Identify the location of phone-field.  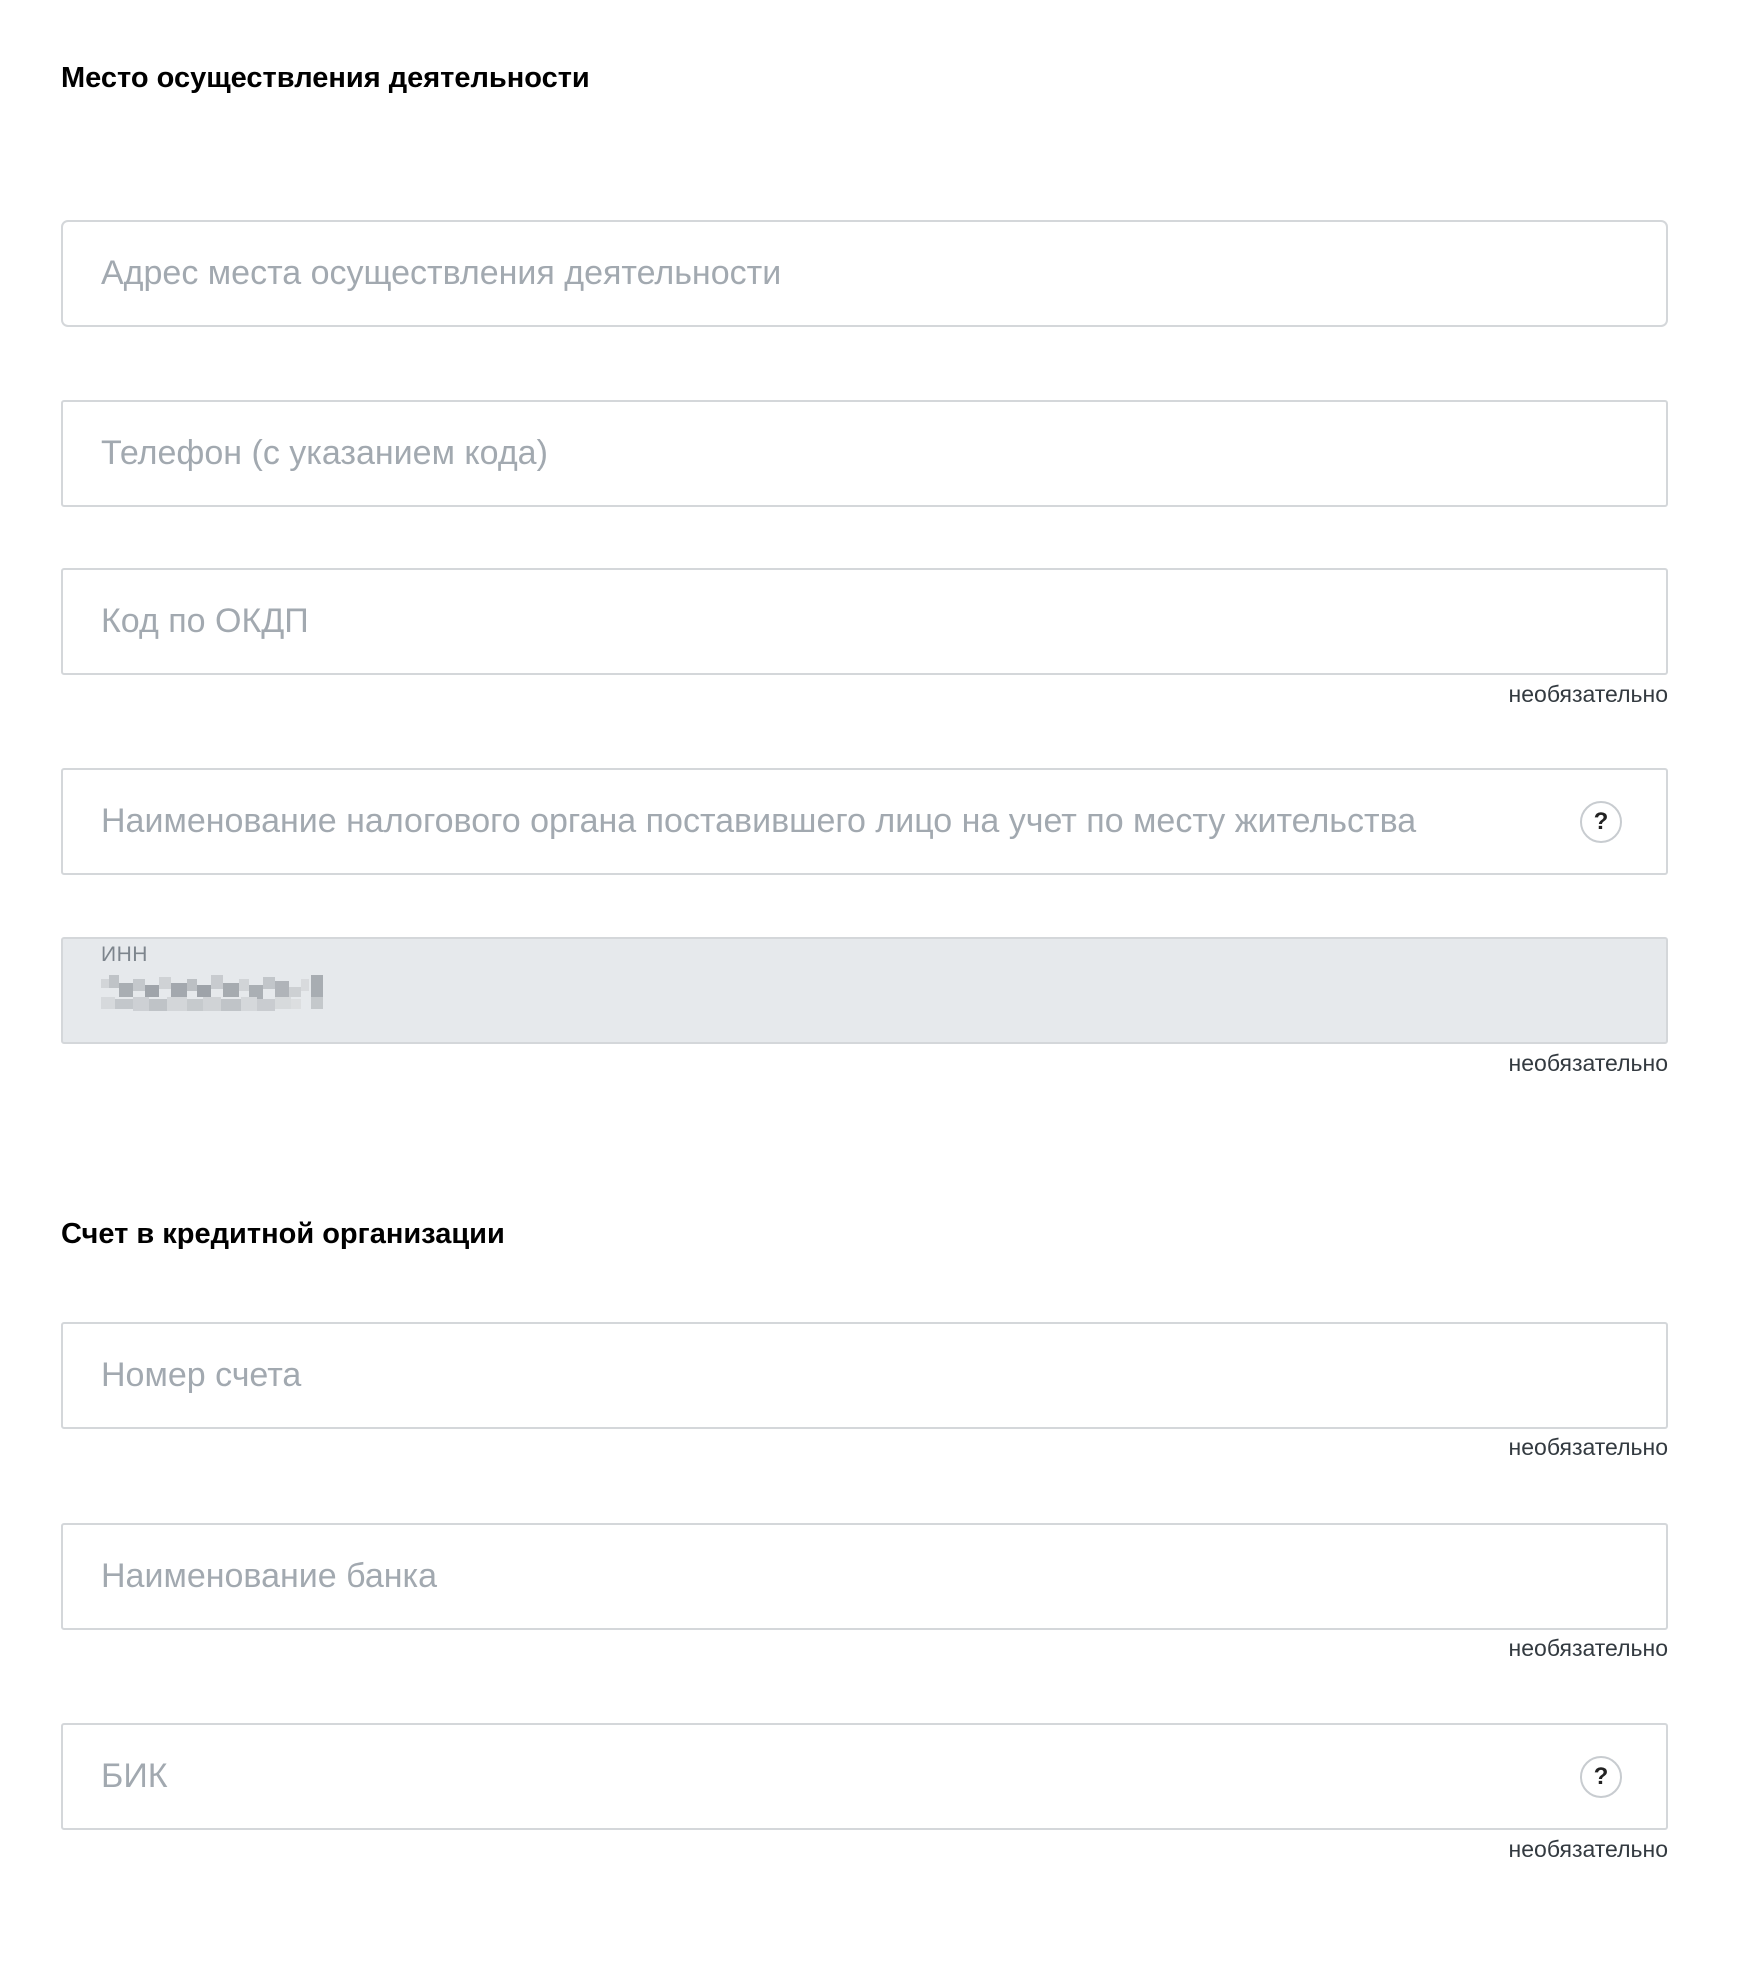
(864, 453).